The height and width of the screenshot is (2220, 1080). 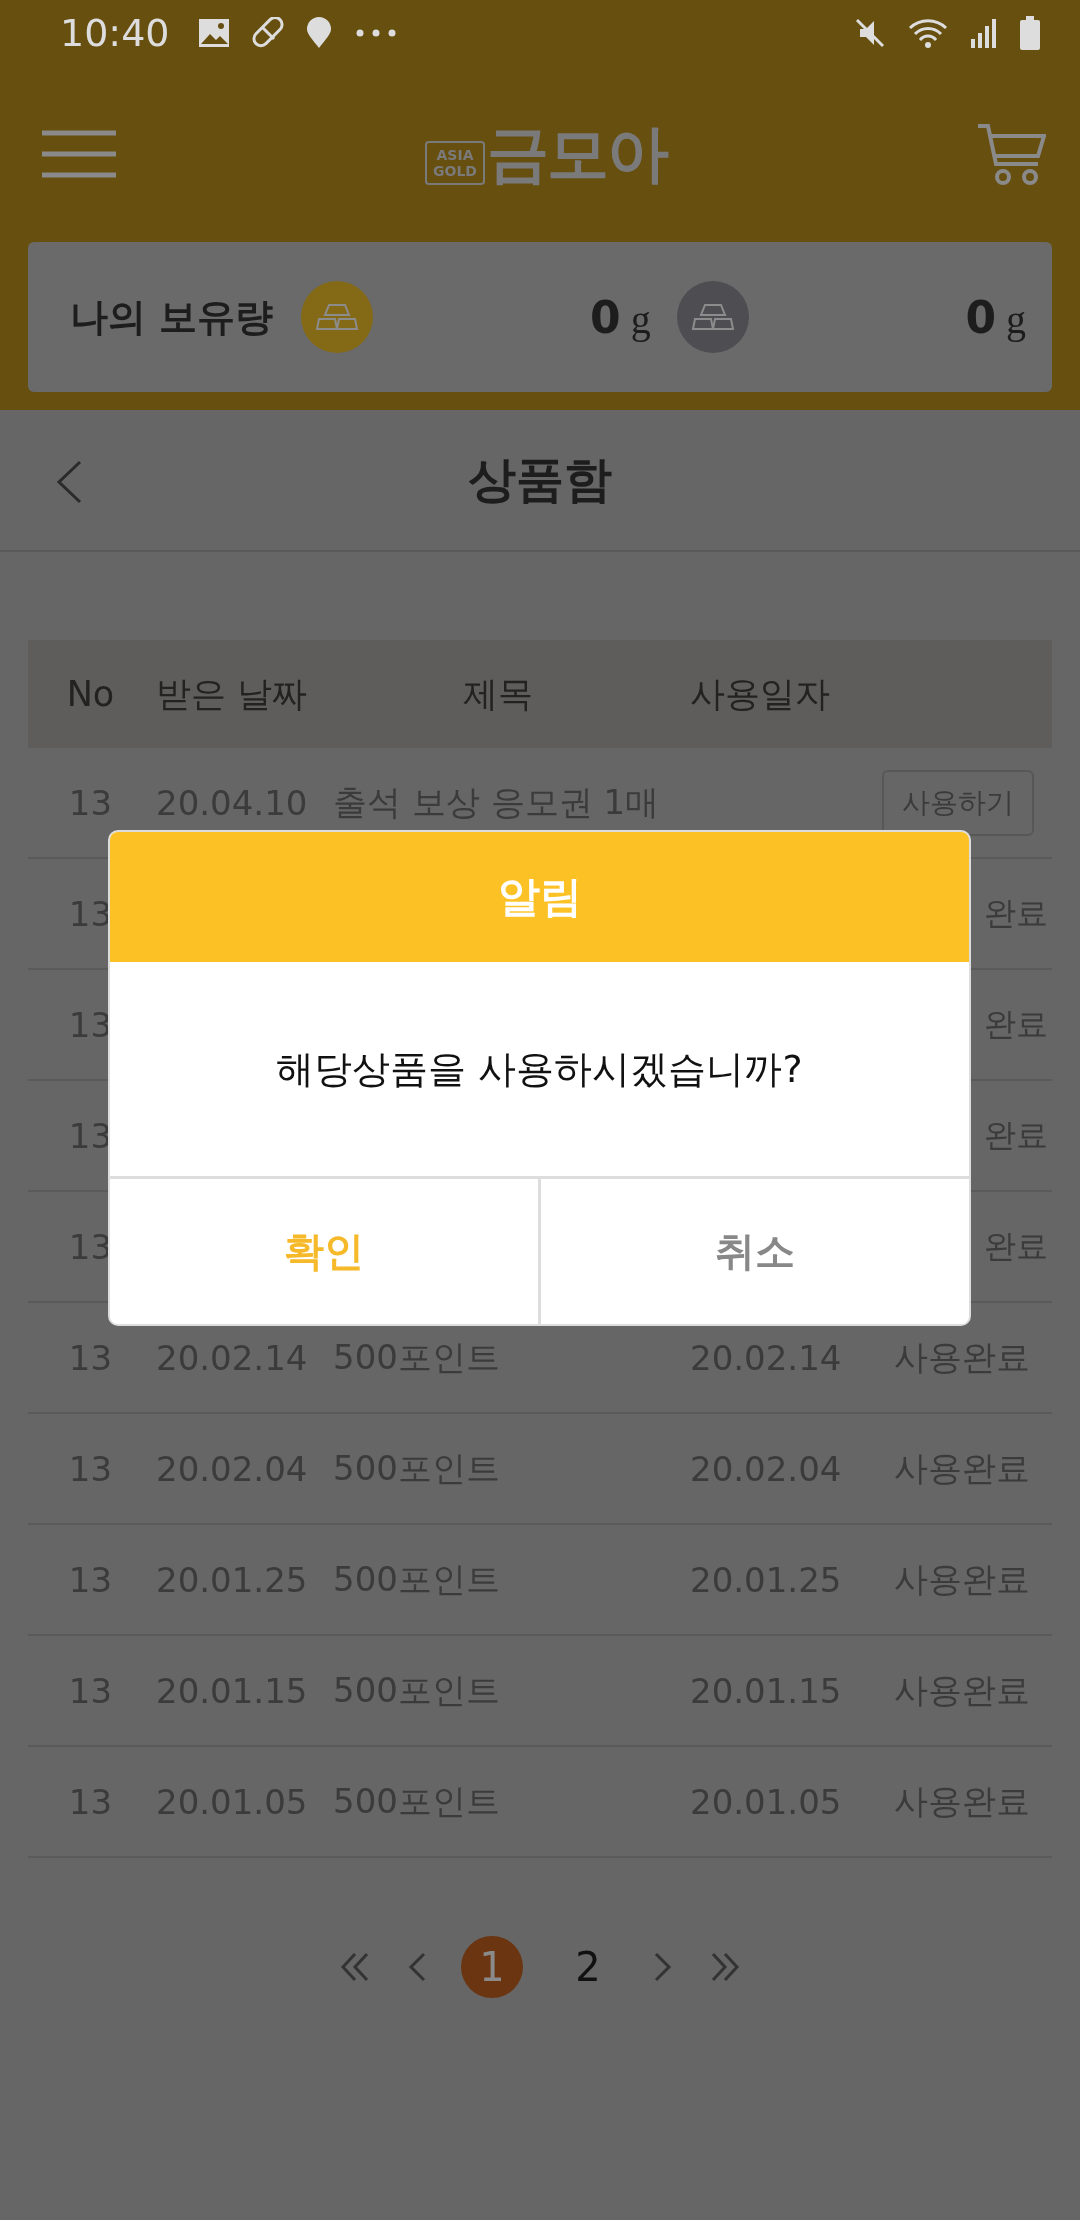 What do you see at coordinates (984, 33) in the screenshot?
I see `signal-icon` at bounding box center [984, 33].